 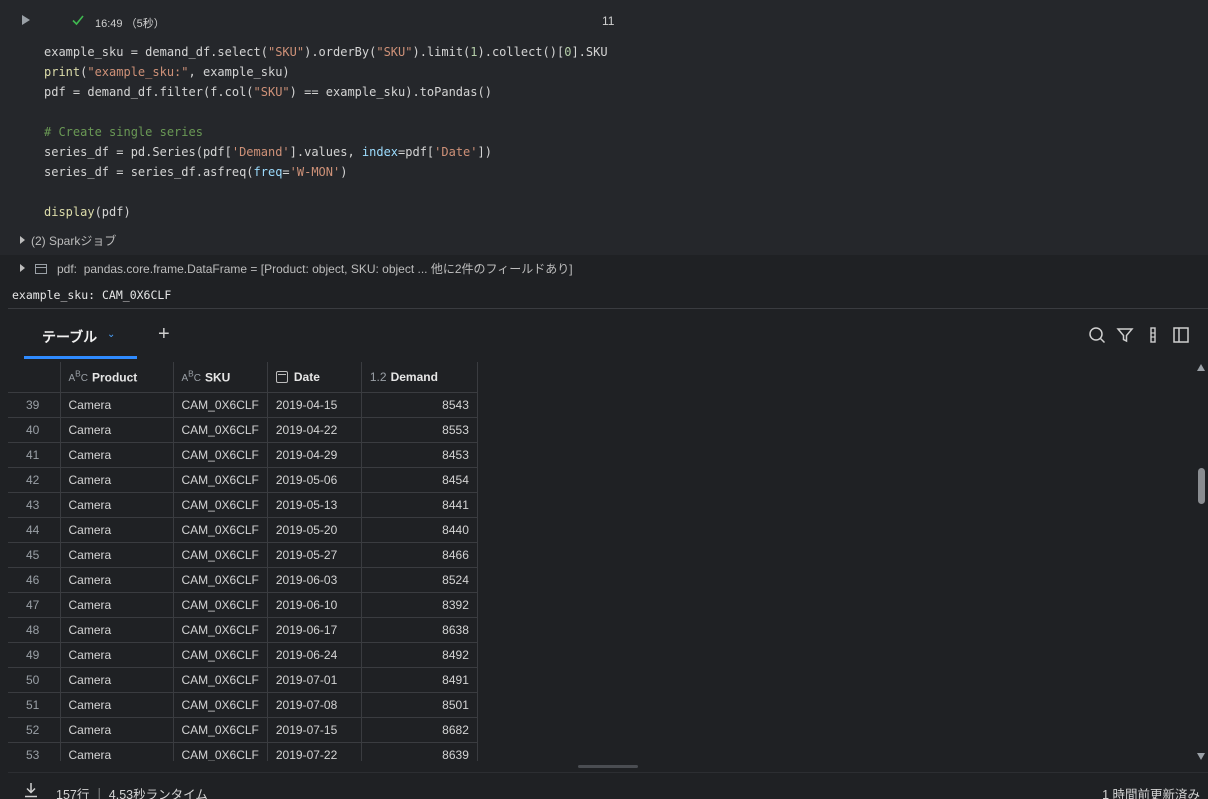 What do you see at coordinates (34, 680) in the screenshot?
I see `row-index: 50` at bounding box center [34, 680].